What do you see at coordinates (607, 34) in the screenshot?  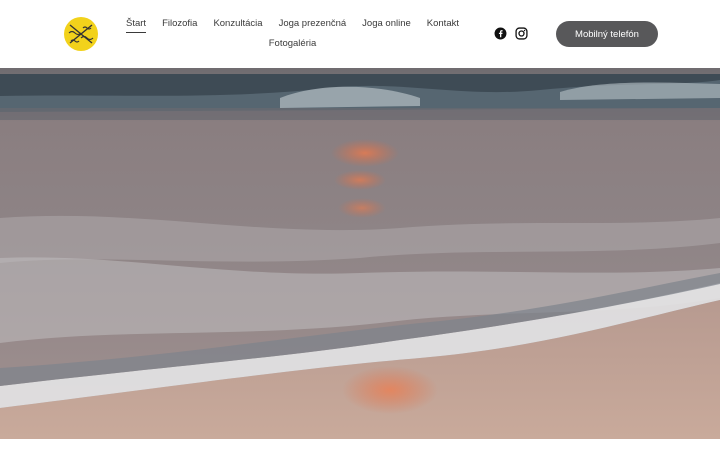 I see `mobile-phone-button: Mobilný telefón` at bounding box center [607, 34].